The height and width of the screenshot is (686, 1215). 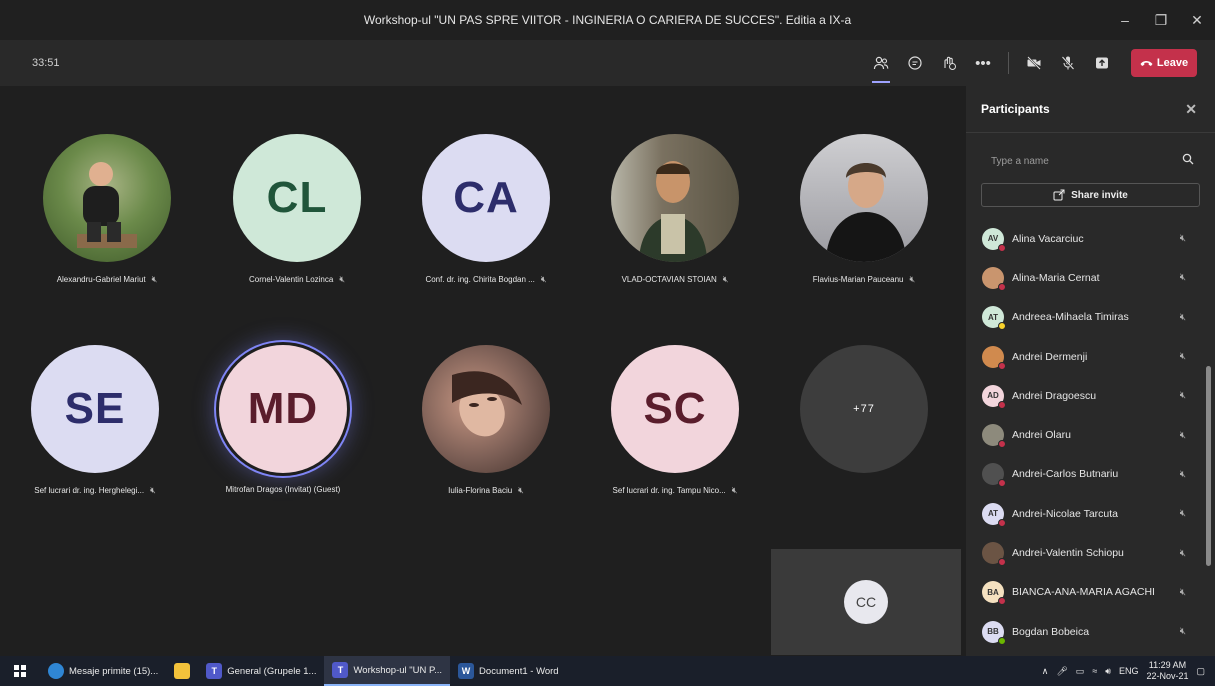 I want to click on participant-tile: SC Sef lucrari dr. ing. Tampu Nico... 🔇︎, so click(x=675, y=420).